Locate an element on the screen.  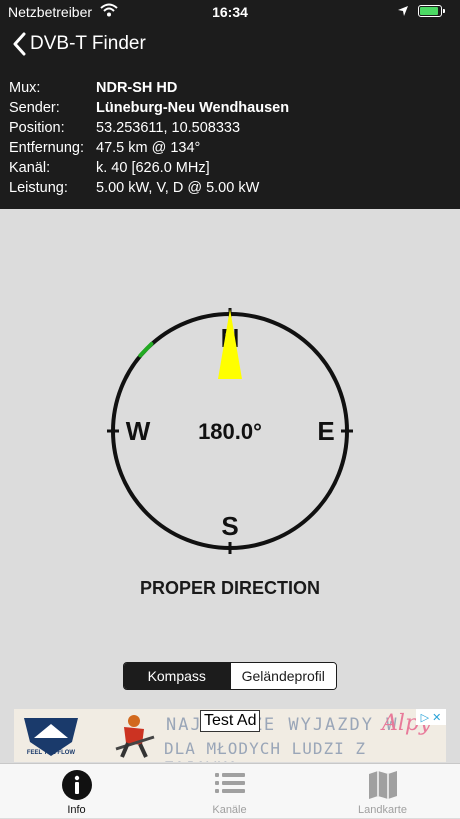
navigation-bar: DVB-T Finder is located at coordinates (230, 47).